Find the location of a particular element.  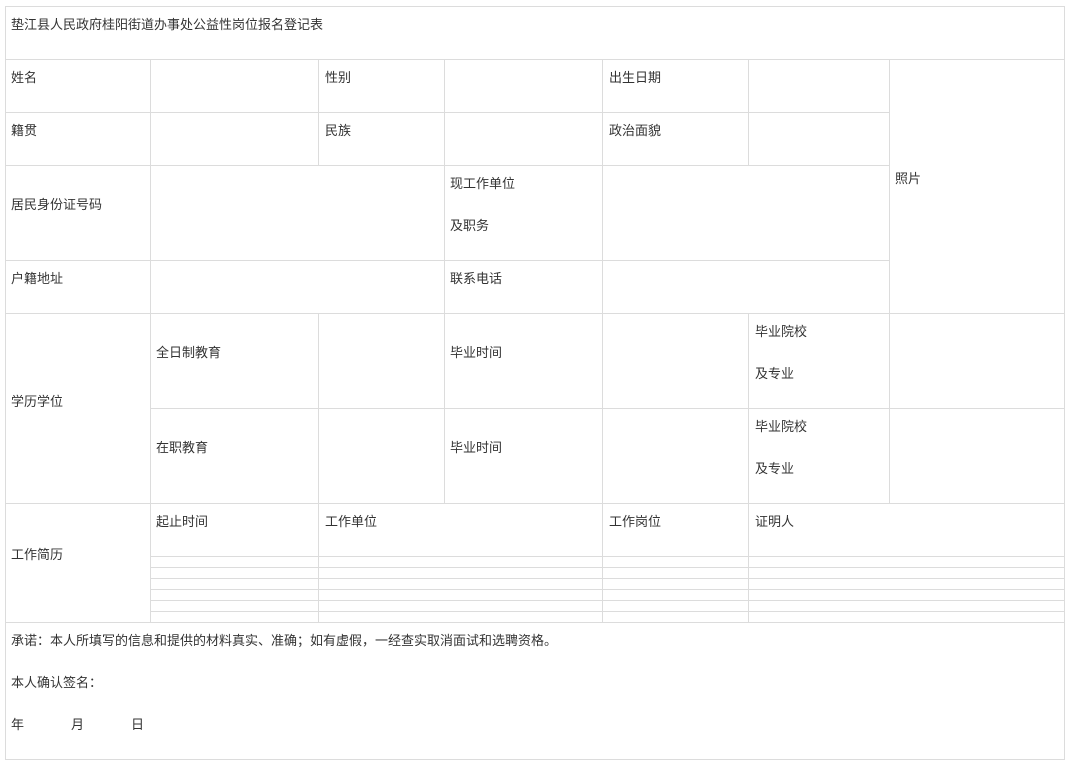

inservice-school-label-line1: 毕业院校 is located at coordinates (781, 427).